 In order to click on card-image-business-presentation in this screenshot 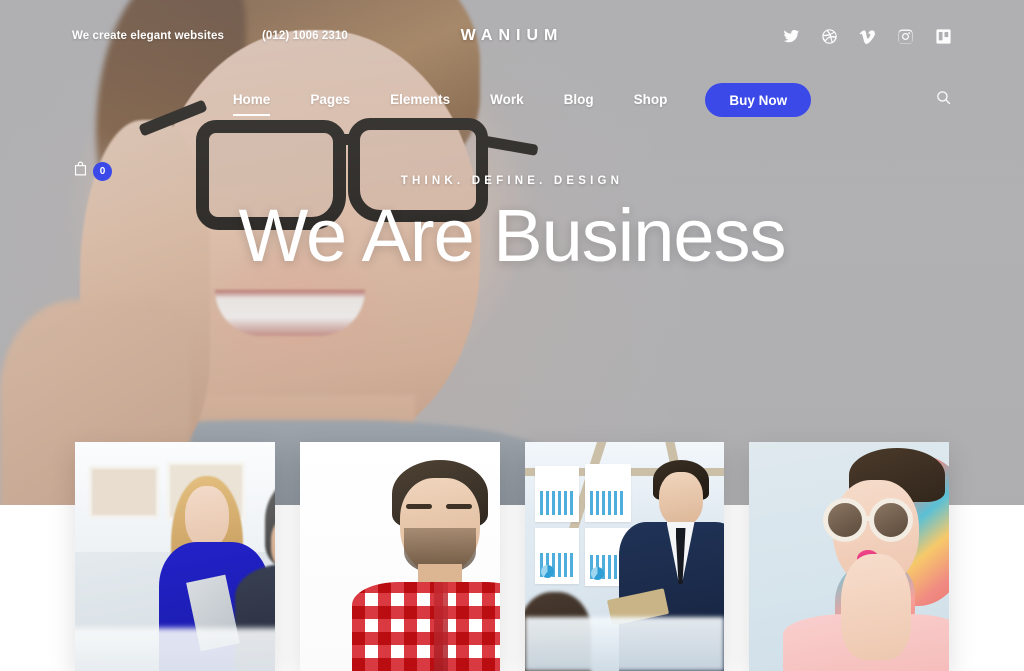, I will do `click(624, 556)`.